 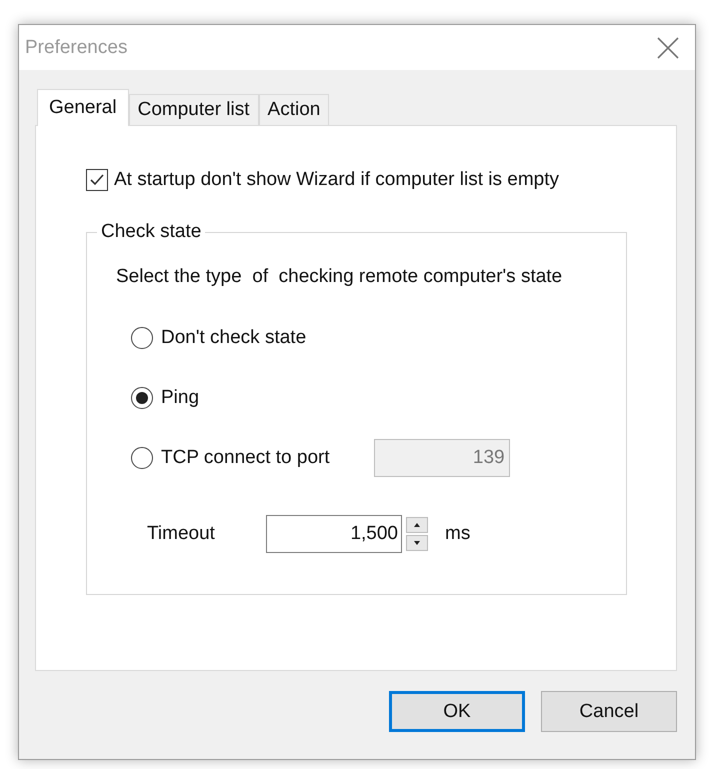 I want to click on radio-label: Don't check state, so click(x=233, y=338).